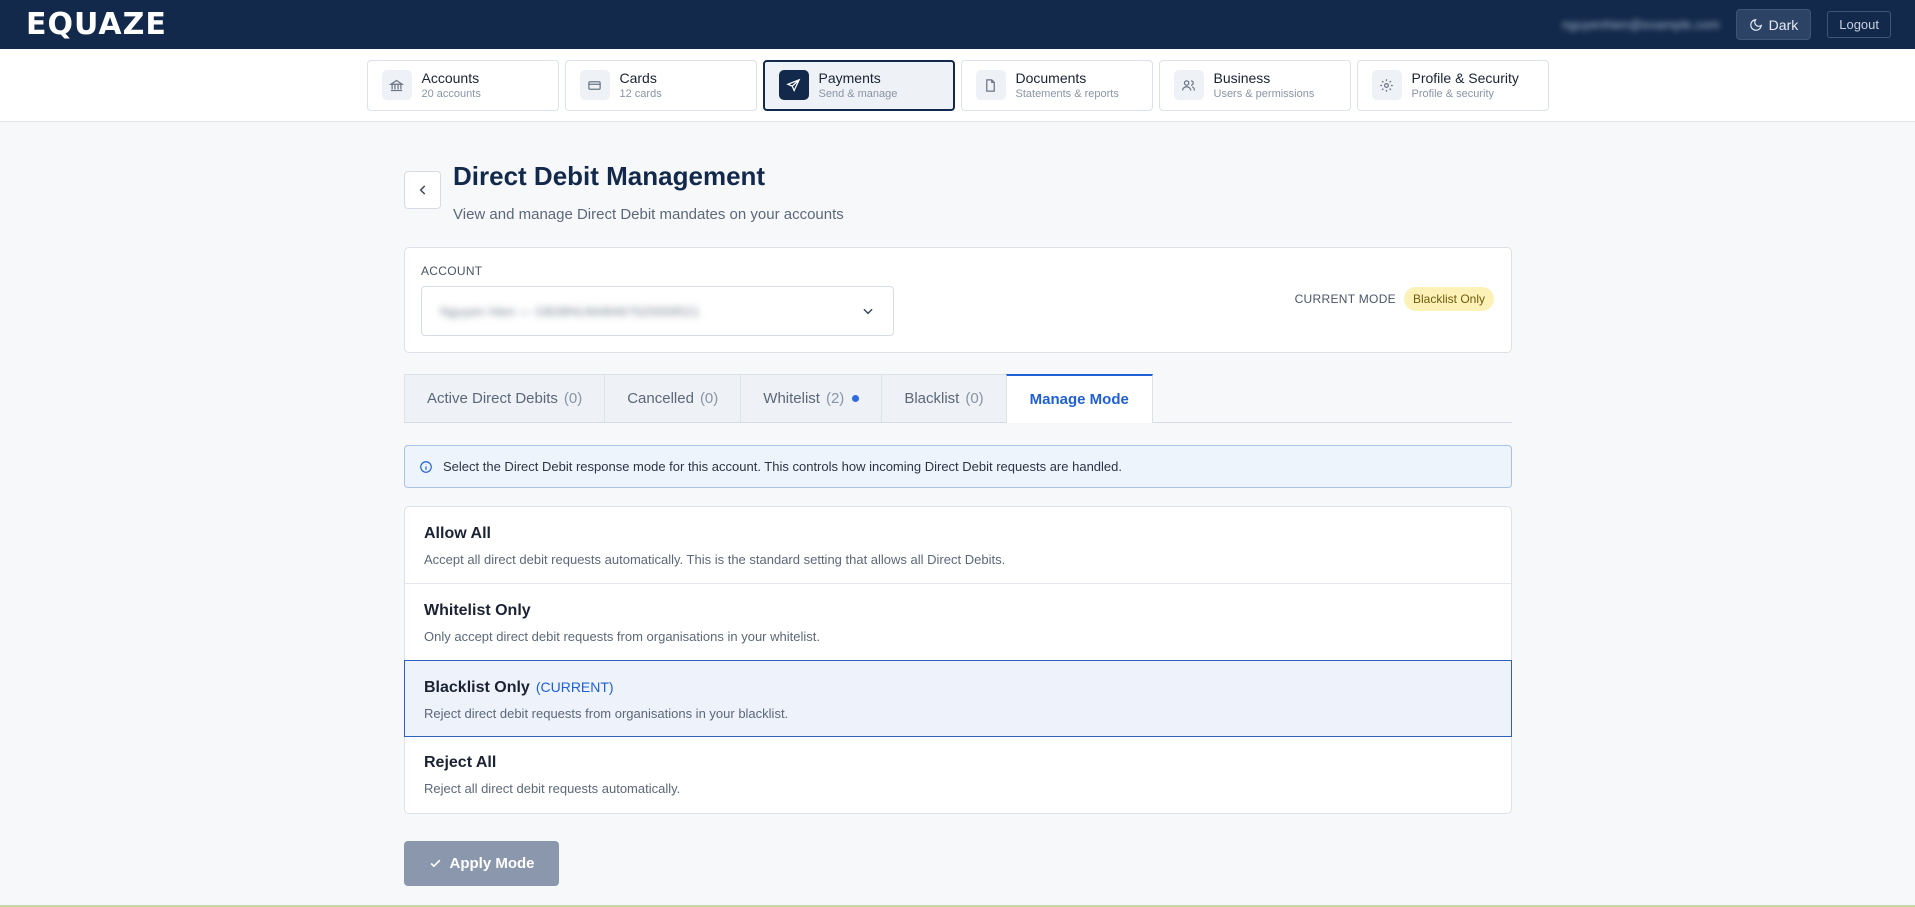  Describe the element at coordinates (868, 311) in the screenshot. I see `chevron-down-icon` at that location.